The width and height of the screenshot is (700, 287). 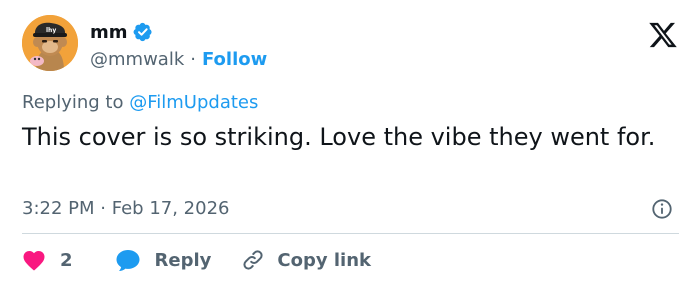 I want to click on copy-link-button: Copy link, so click(x=306, y=260).